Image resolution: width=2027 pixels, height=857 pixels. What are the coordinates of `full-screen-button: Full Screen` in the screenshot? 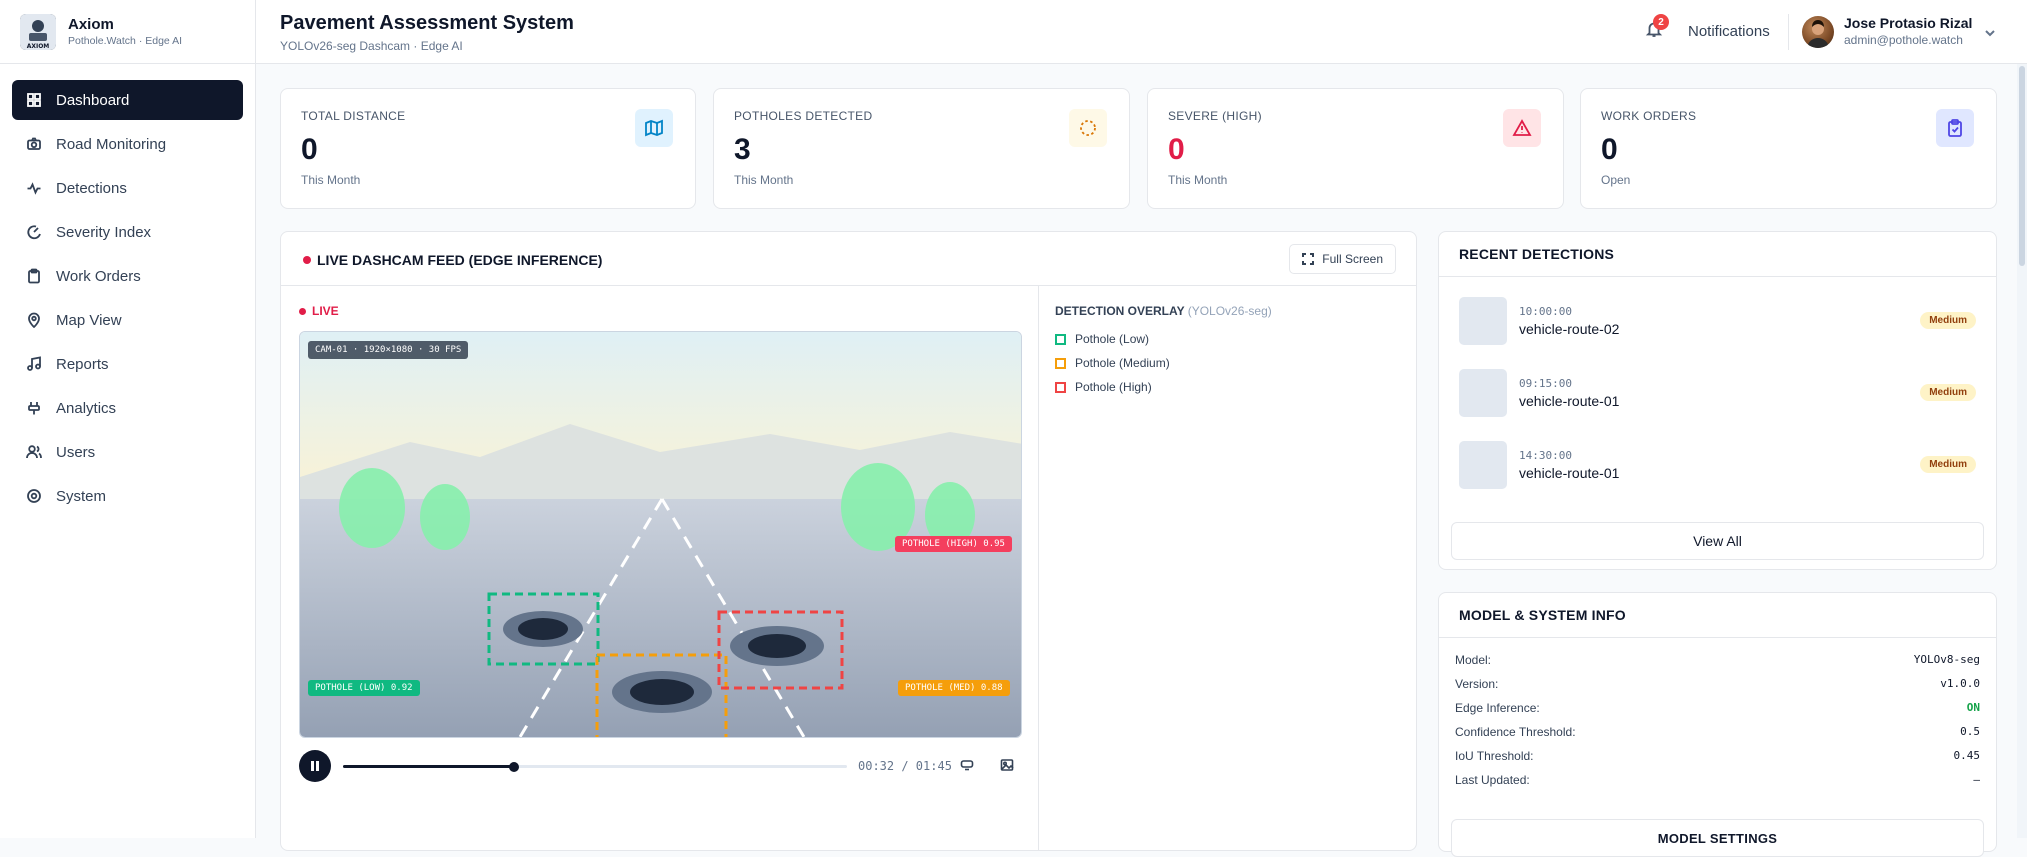 It's located at (1342, 259).